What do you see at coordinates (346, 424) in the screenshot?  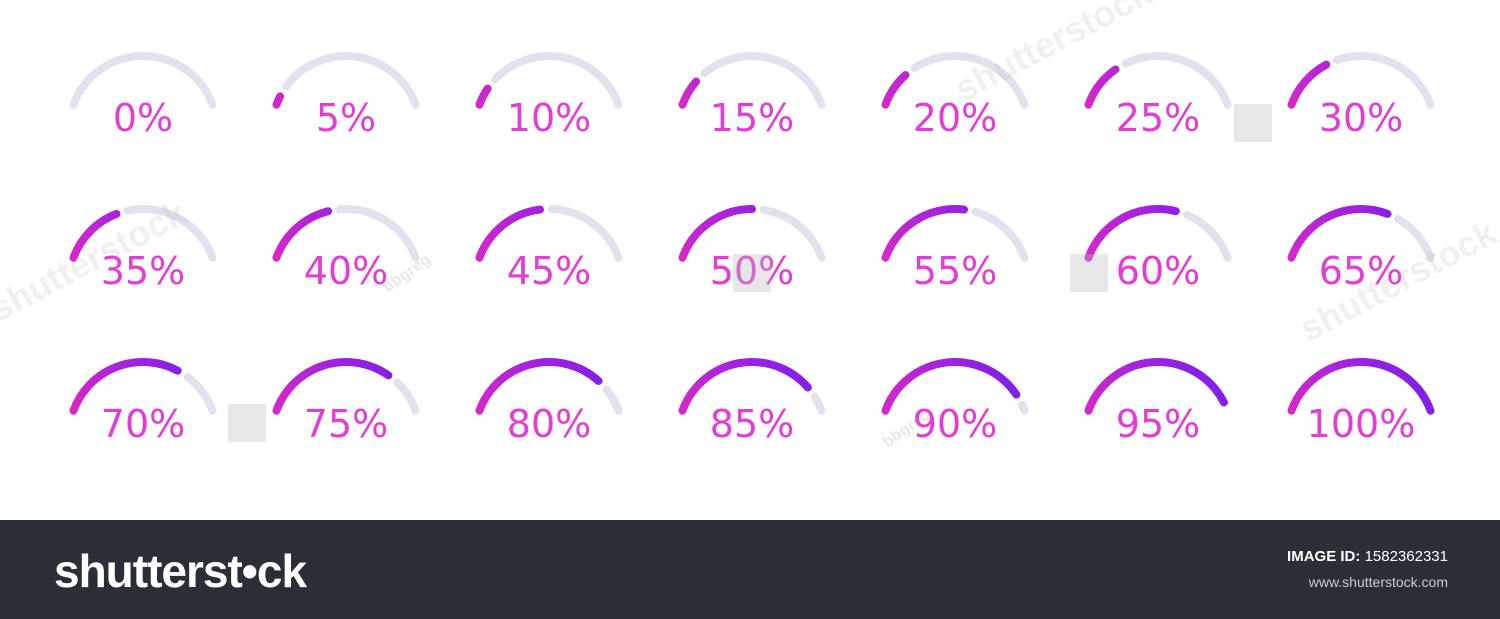 I see `gauge-percent-label: 75%` at bounding box center [346, 424].